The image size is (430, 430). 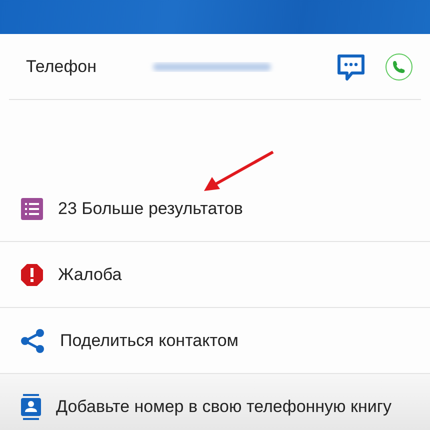 I want to click on action-label: 23 Больше результатов, so click(x=150, y=208).